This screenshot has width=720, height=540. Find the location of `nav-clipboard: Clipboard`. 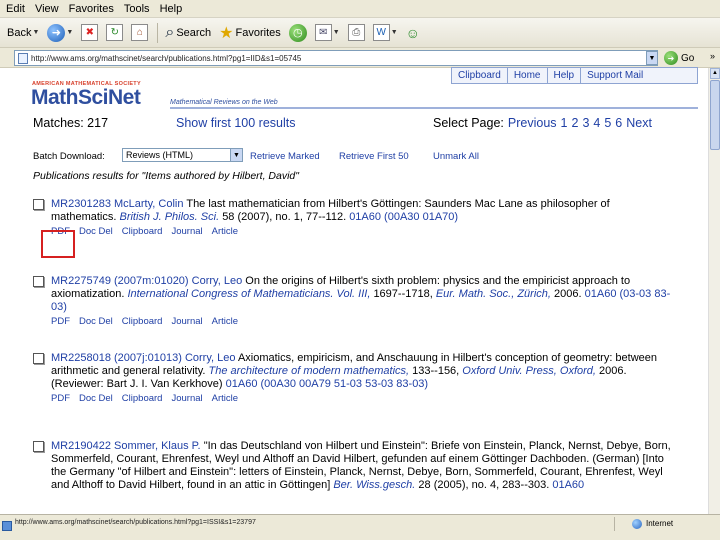

nav-clipboard: Clipboard is located at coordinates (480, 75).